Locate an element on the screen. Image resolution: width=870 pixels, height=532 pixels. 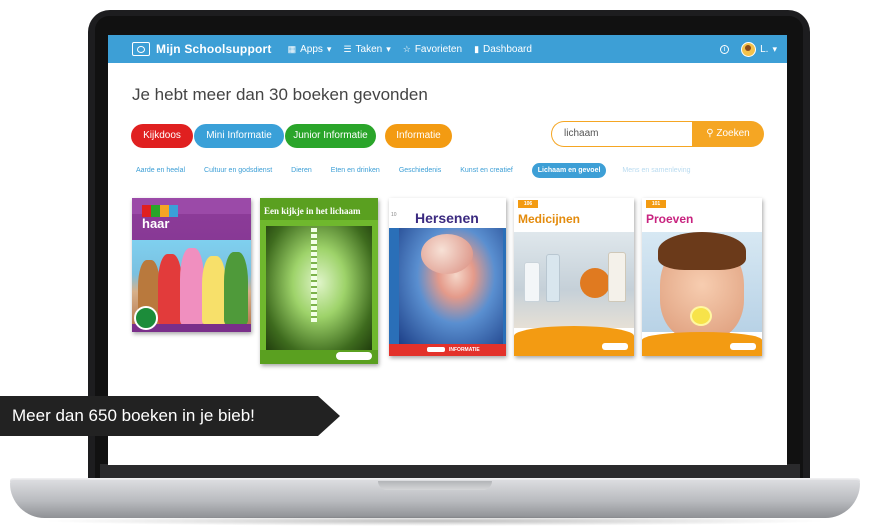
promo-banner-arrow is located at coordinates (329, 416).